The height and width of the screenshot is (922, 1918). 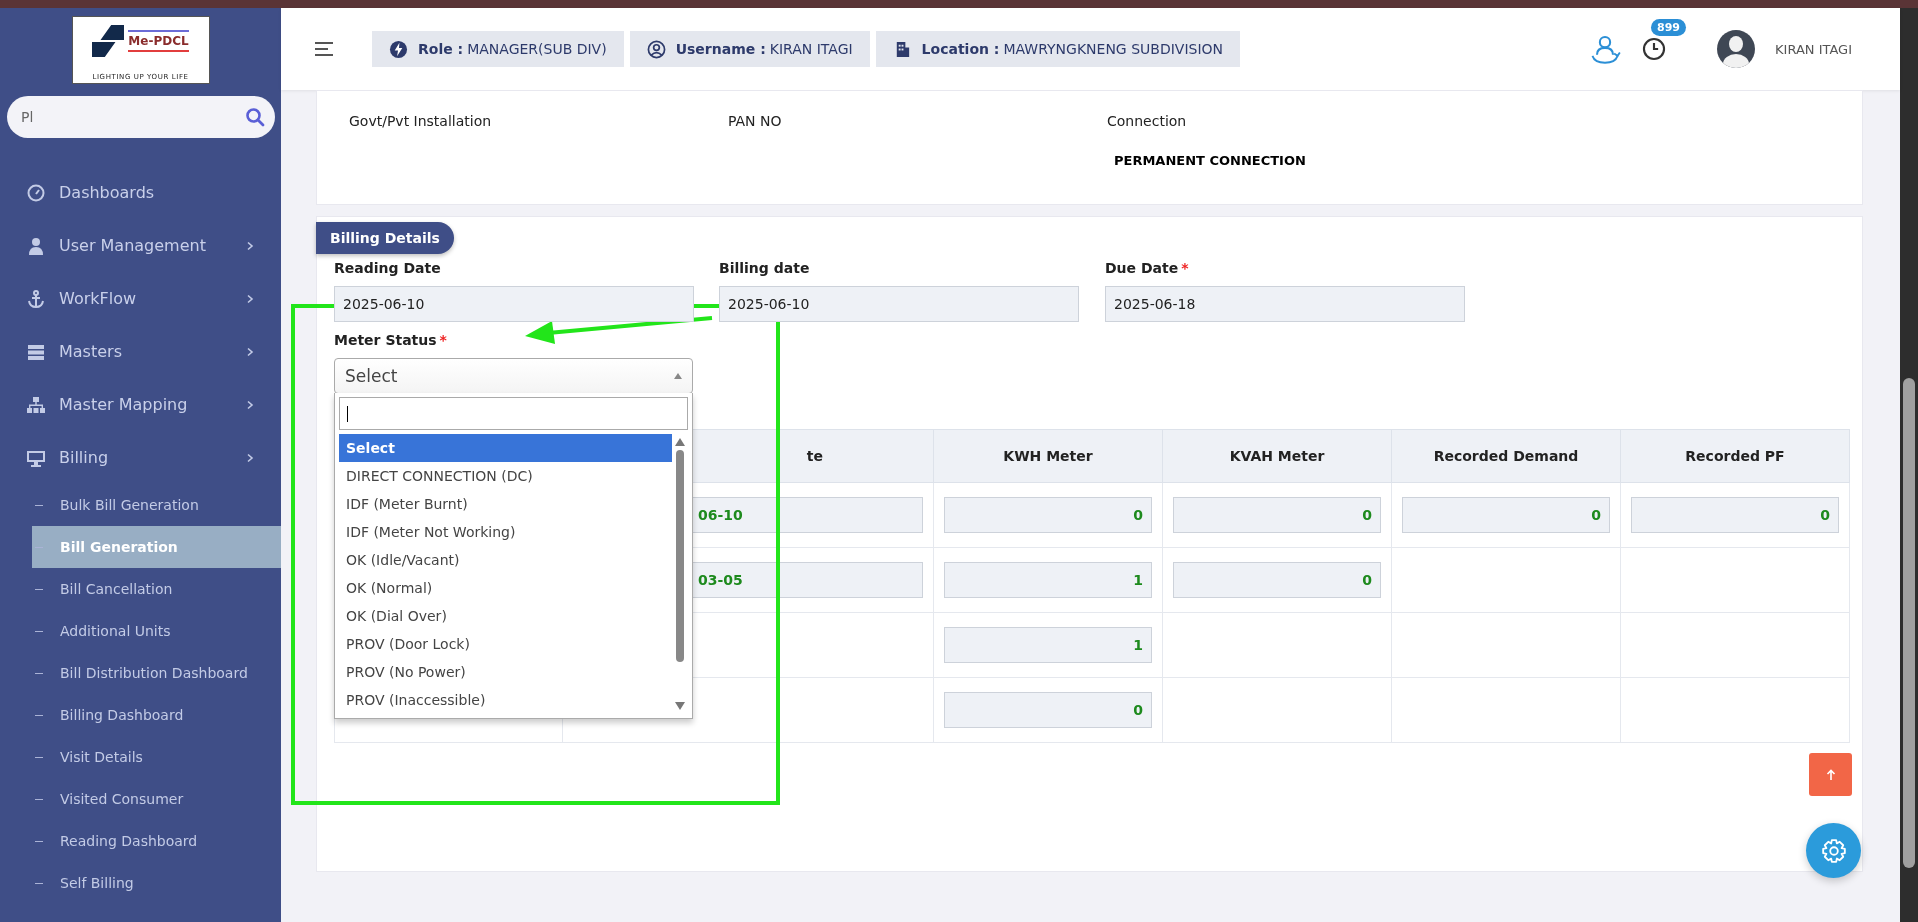 What do you see at coordinates (140, 457) in the screenshot?
I see `sidebar-menu-item: Billing` at bounding box center [140, 457].